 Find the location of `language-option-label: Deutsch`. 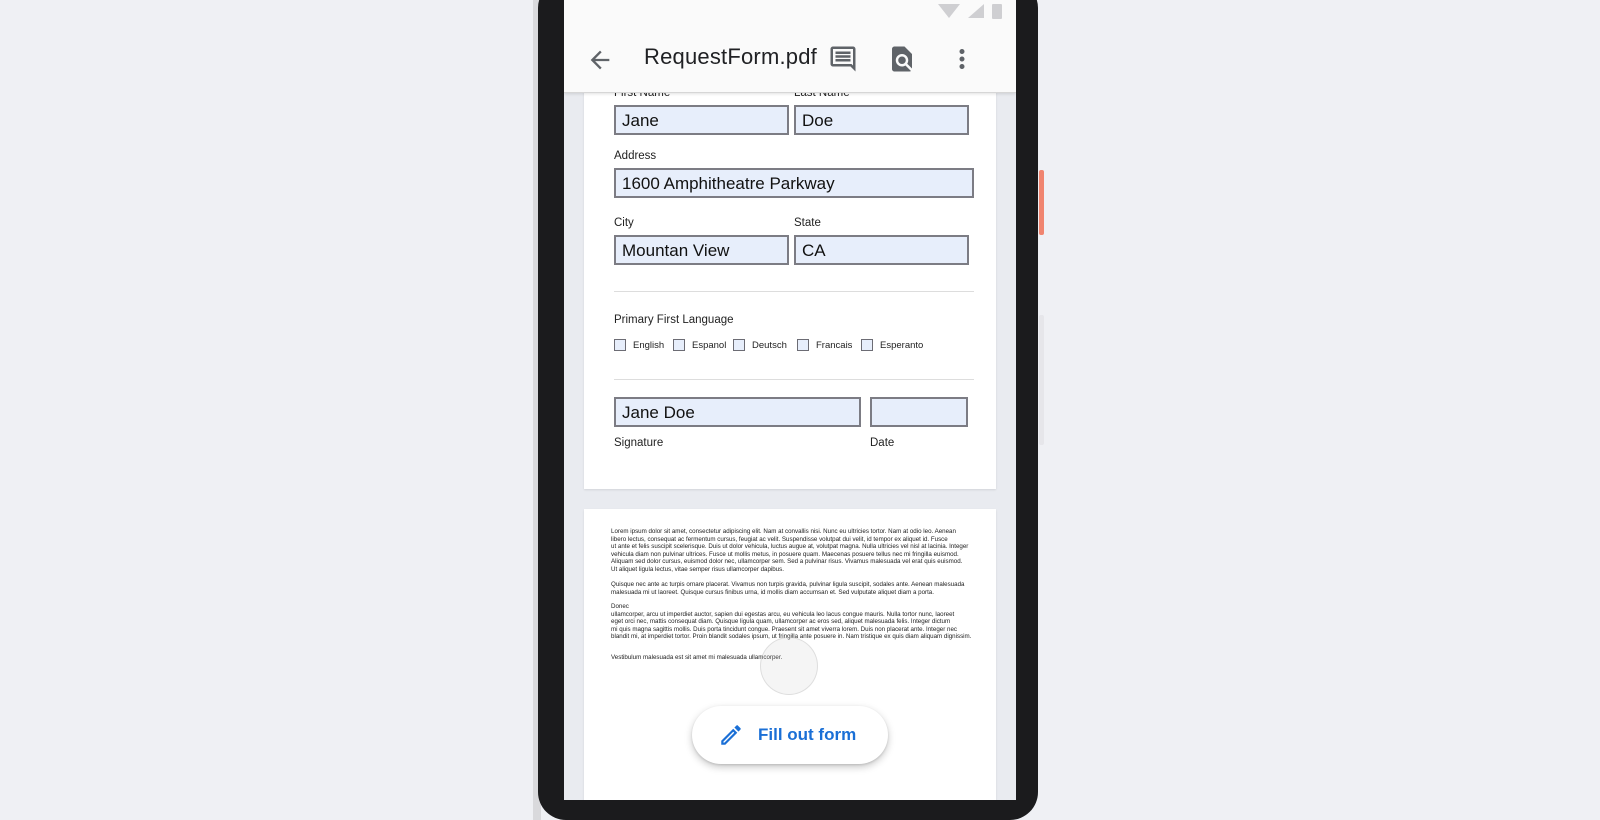

language-option-label: Deutsch is located at coordinates (769, 345).